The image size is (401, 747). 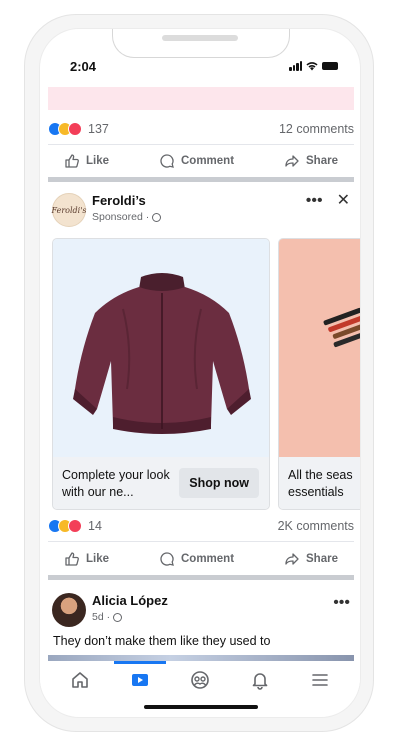 What do you see at coordinates (201, 707) in the screenshot?
I see `home-indicator` at bounding box center [201, 707].